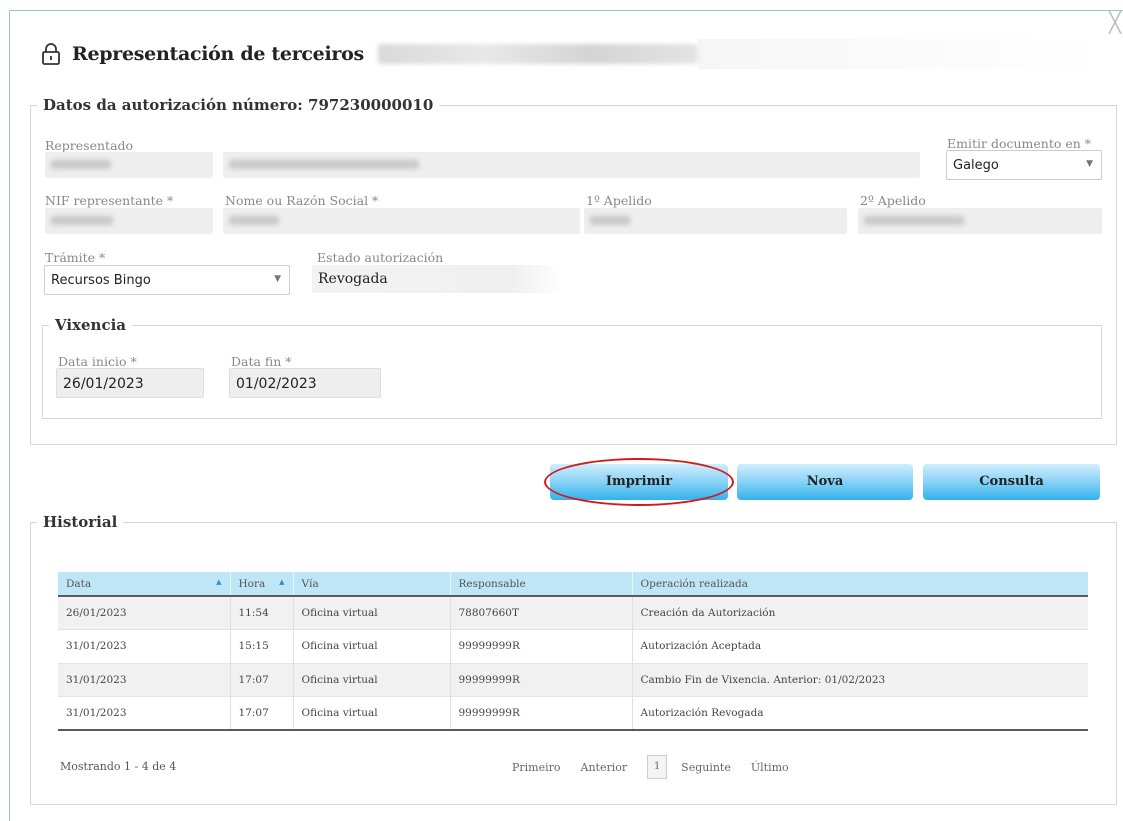 The width and height of the screenshot is (1123, 821). Describe the element at coordinates (91, 325) in the screenshot. I see `vixencia-legend: Vixencia` at that location.